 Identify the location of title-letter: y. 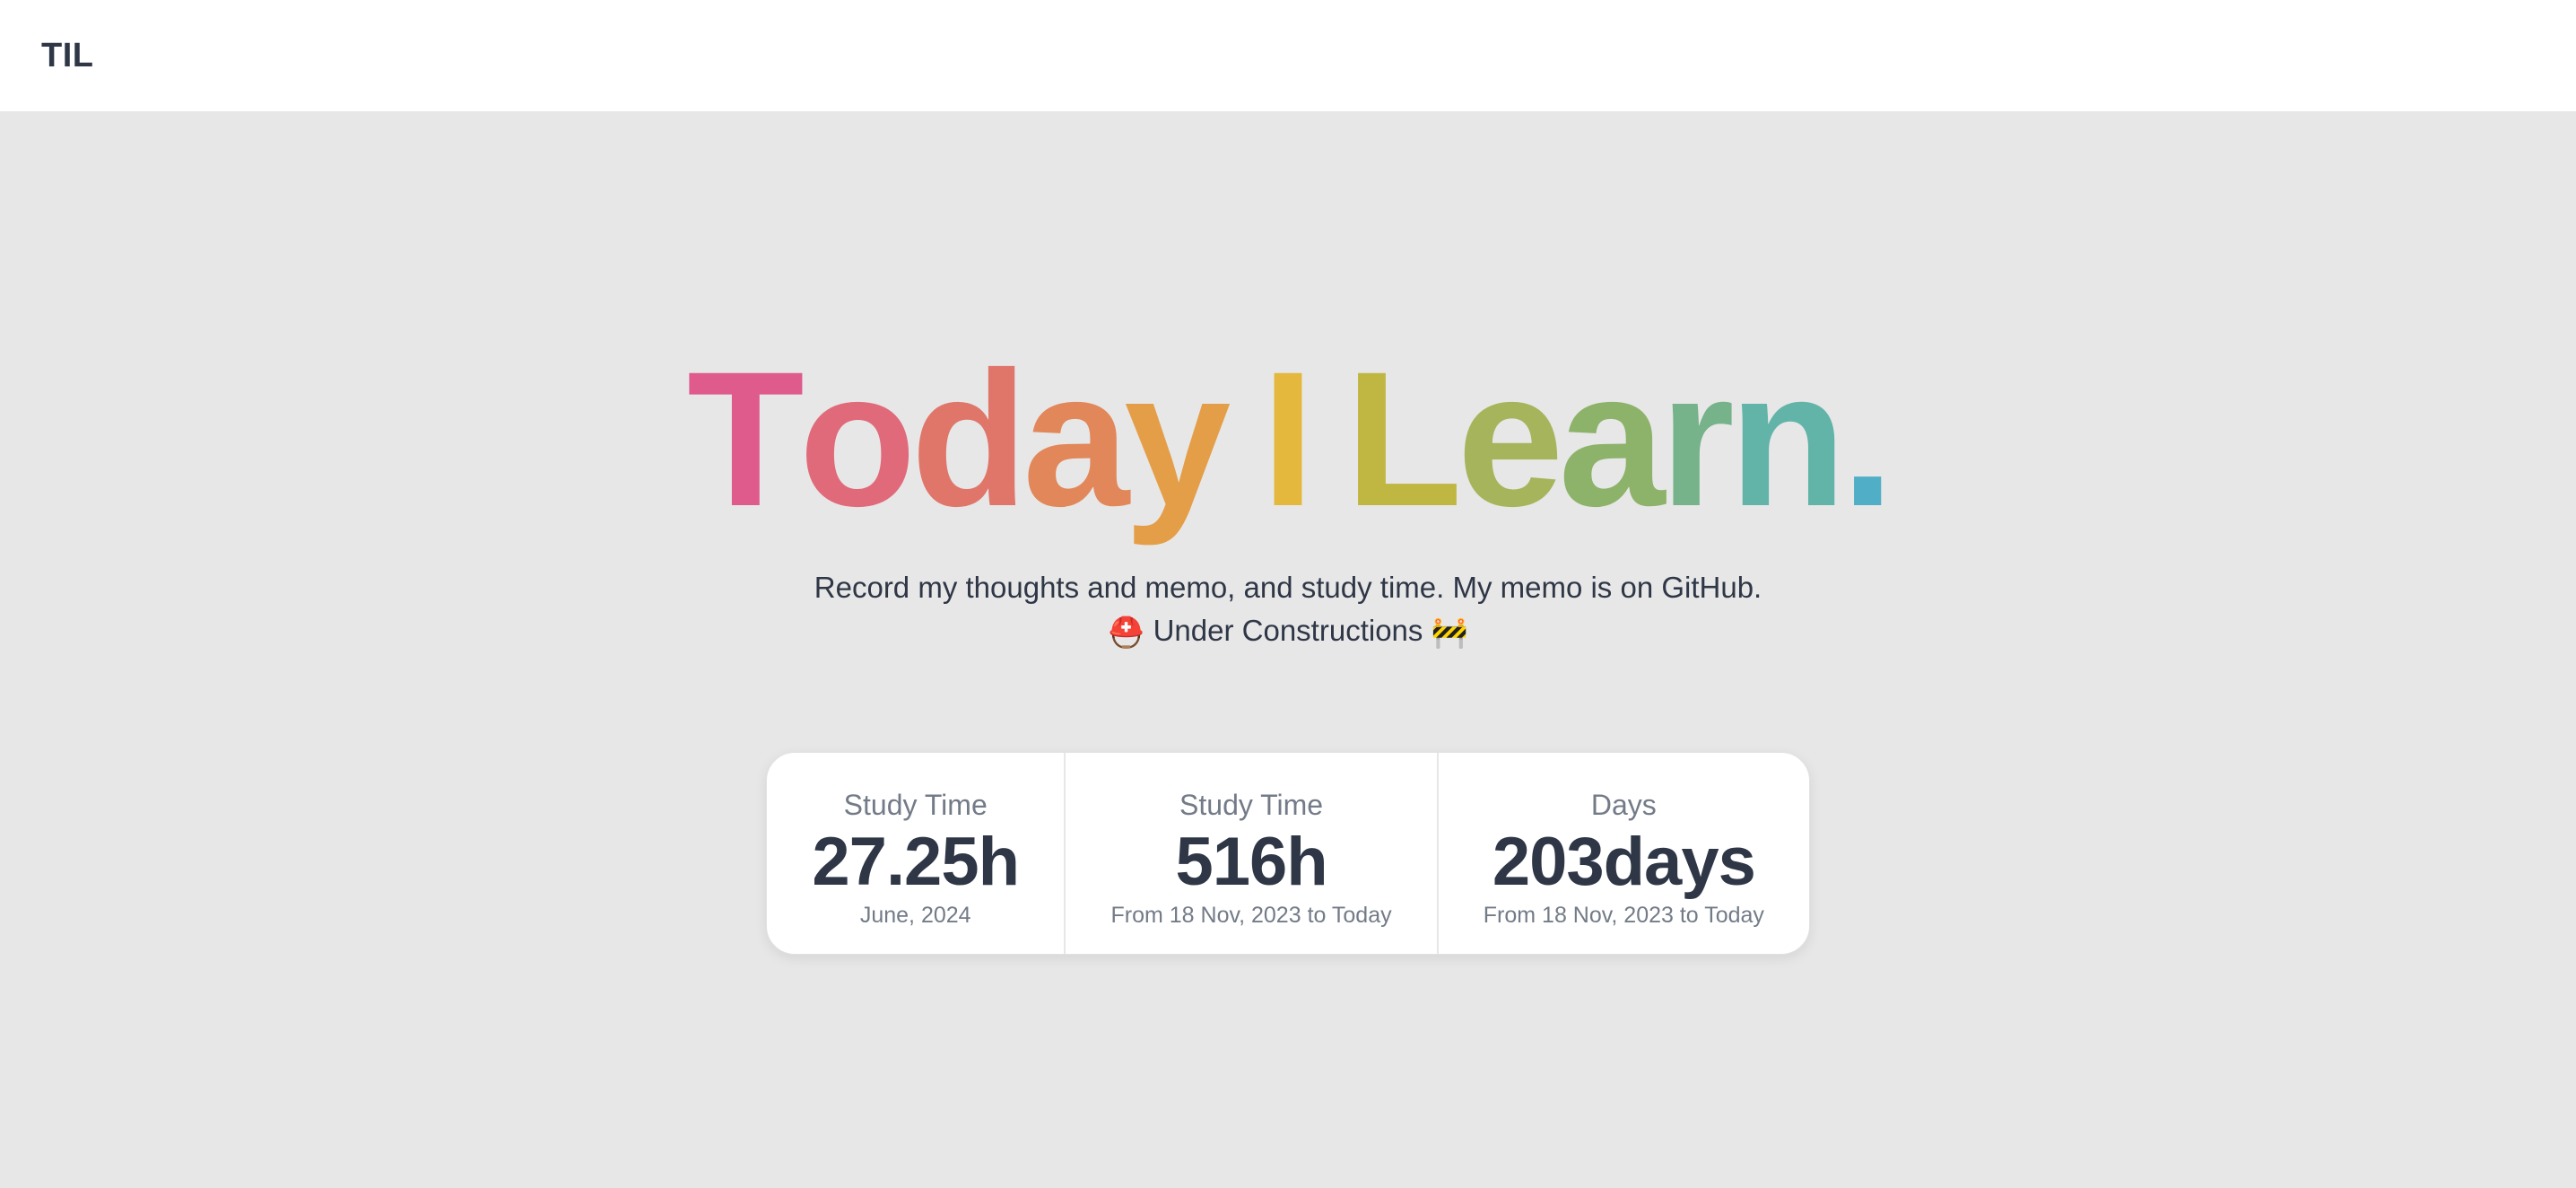
(1177, 439).